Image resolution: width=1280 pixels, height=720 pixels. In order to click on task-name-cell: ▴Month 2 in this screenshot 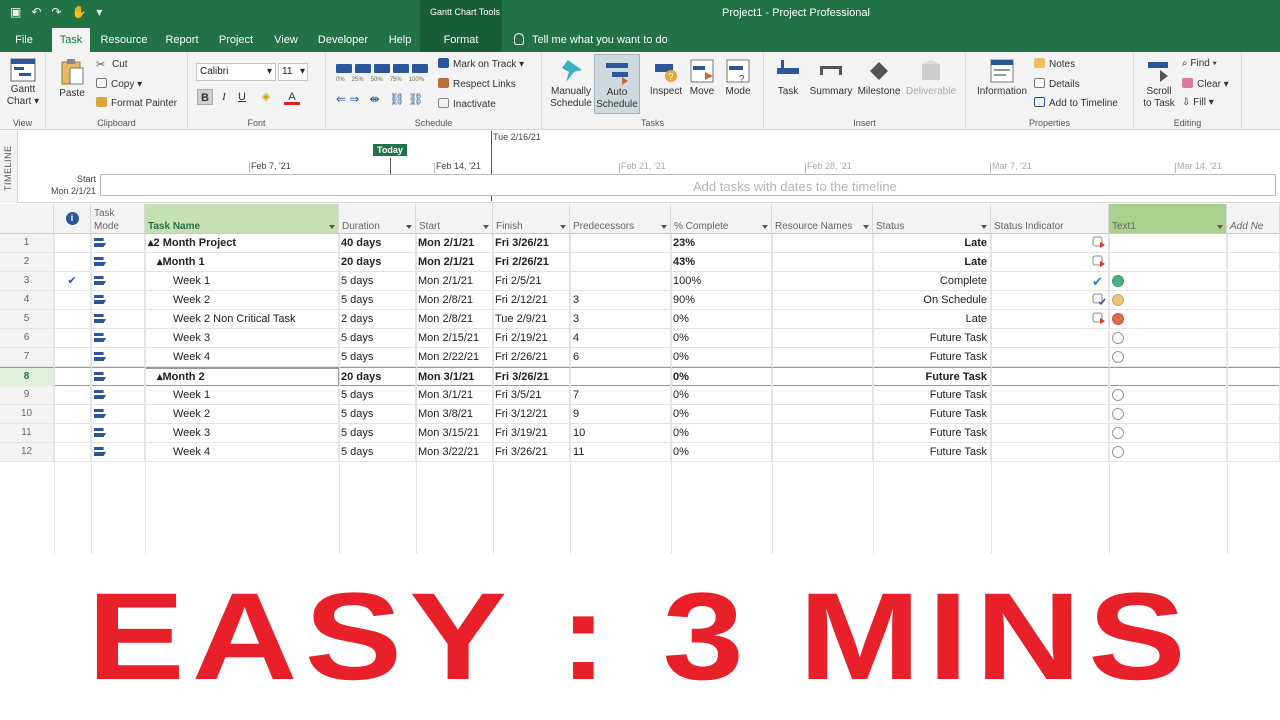, I will do `click(242, 377)`.